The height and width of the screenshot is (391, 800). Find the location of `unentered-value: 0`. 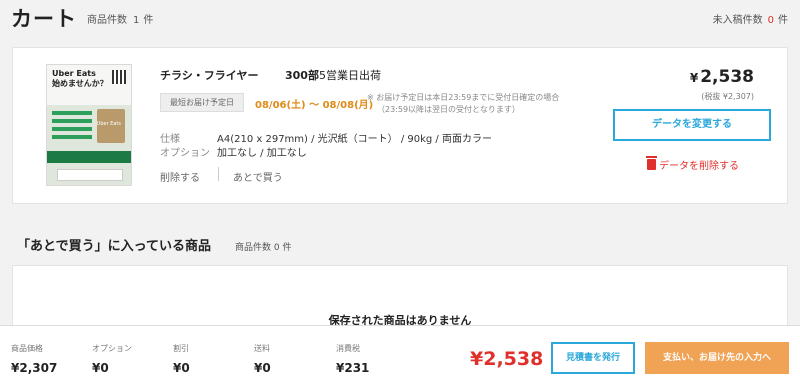

unentered-value: 0 is located at coordinates (770, 20).